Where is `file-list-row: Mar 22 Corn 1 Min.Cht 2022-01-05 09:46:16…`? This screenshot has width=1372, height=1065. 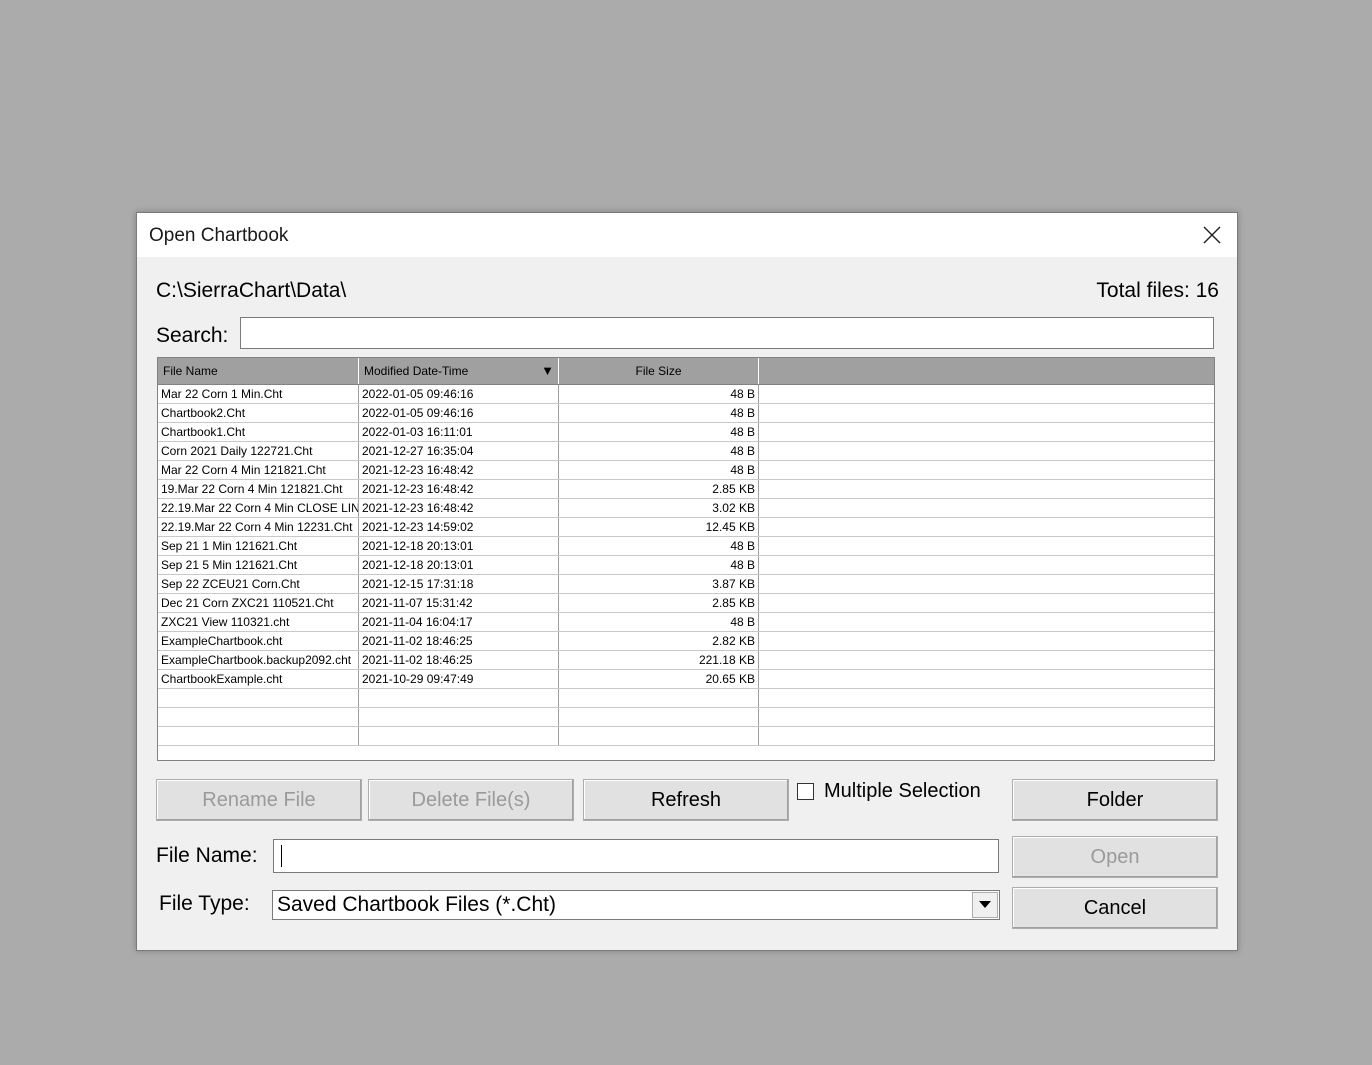
file-list-row: Mar 22 Corn 1 Min.Cht 2022-01-05 09:46:16… is located at coordinates (686, 394).